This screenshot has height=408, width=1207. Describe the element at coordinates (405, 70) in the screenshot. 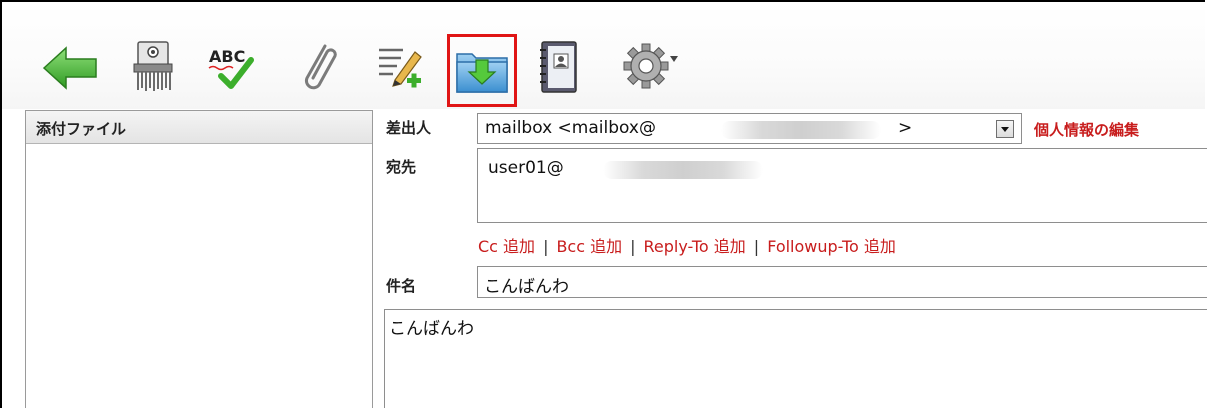

I see `edit-add-icon` at that location.